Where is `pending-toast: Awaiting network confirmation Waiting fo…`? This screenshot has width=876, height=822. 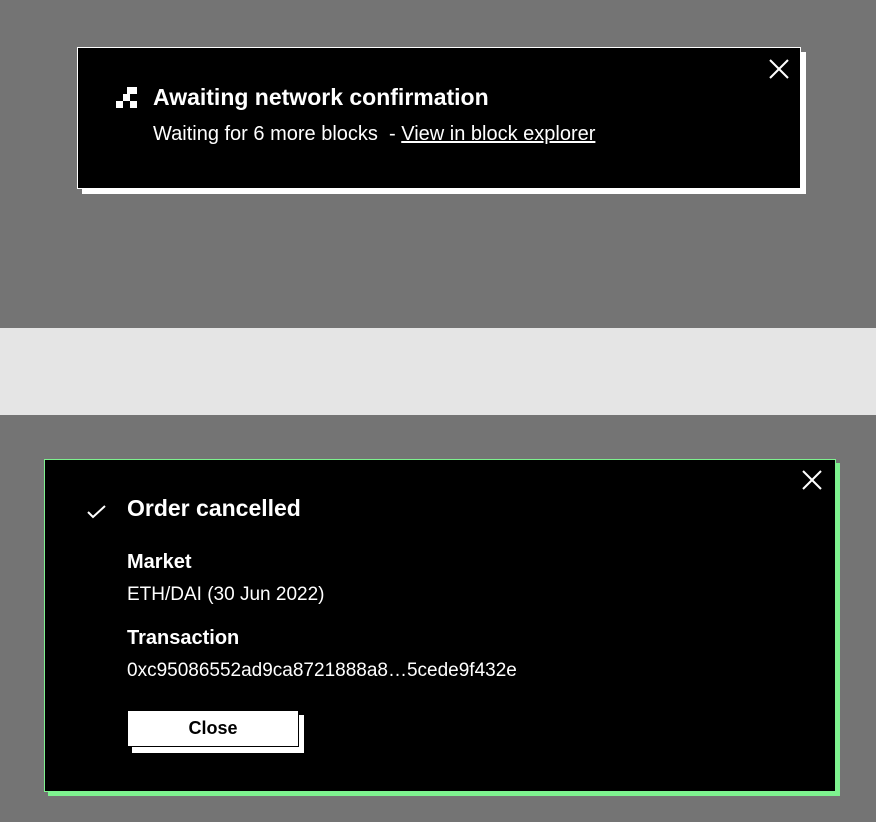 pending-toast: Awaiting network confirmation Waiting fo… is located at coordinates (439, 118).